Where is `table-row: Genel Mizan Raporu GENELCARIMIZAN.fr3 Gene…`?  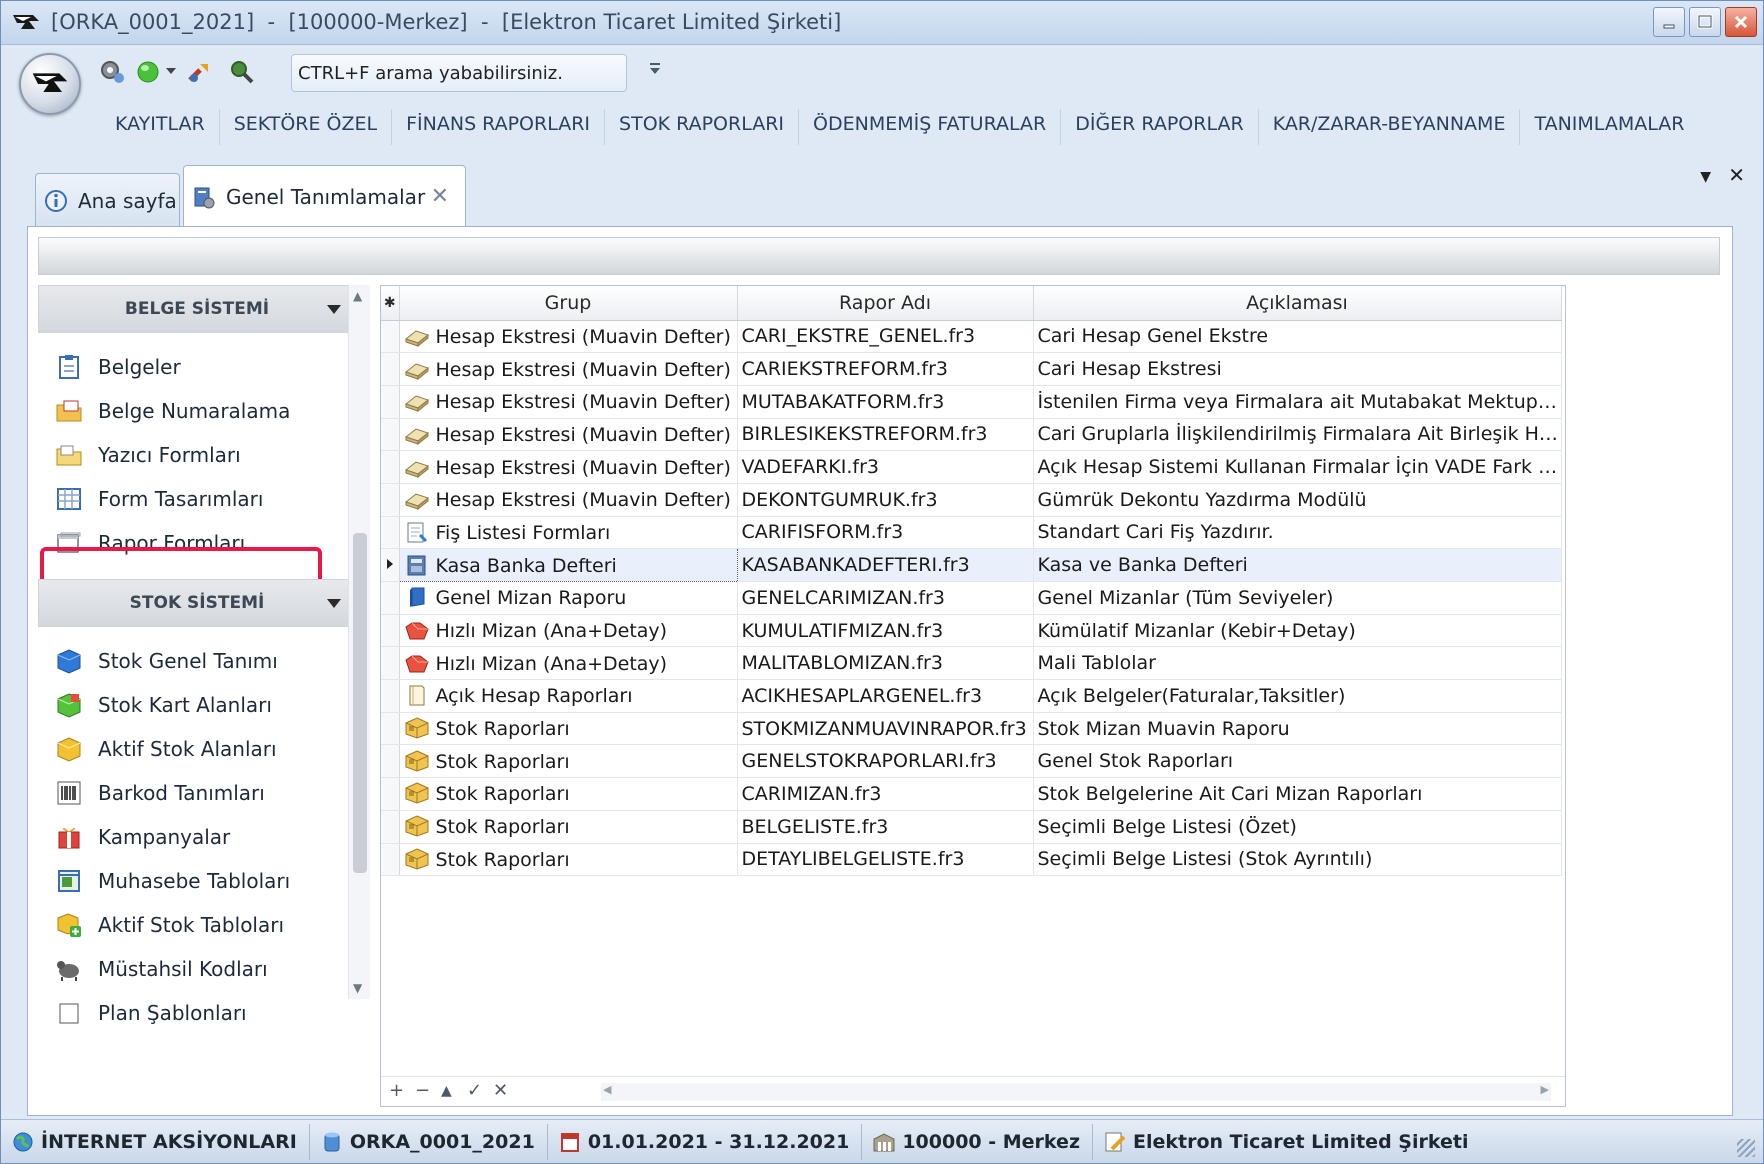
table-row: Genel Mizan Raporu GENELCARIMIZAN.fr3 Gene… is located at coordinates (971, 598).